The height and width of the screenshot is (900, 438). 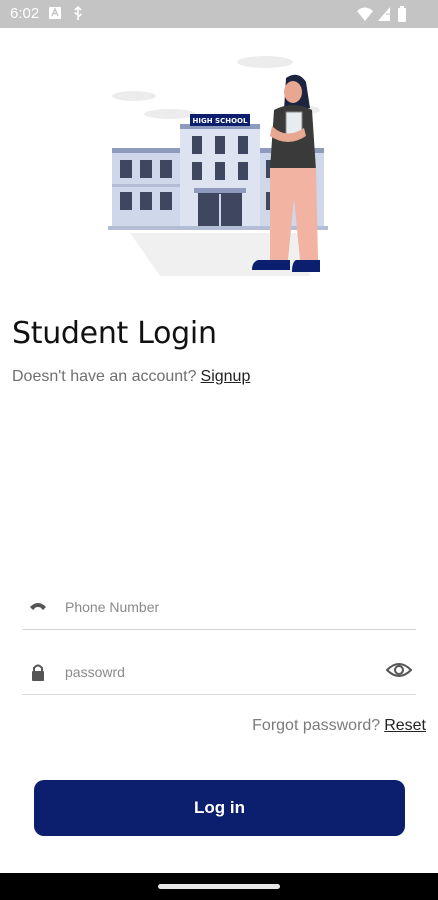 I want to click on home-gesture-handle, so click(x=219, y=886).